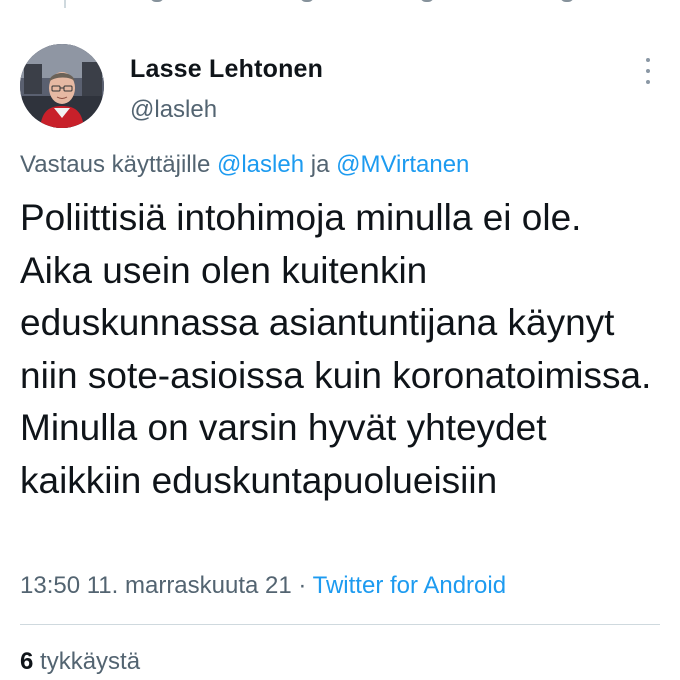 This screenshot has height=680, width=680. Describe the element at coordinates (567, 1) in the screenshot. I see `share-icon` at that location.